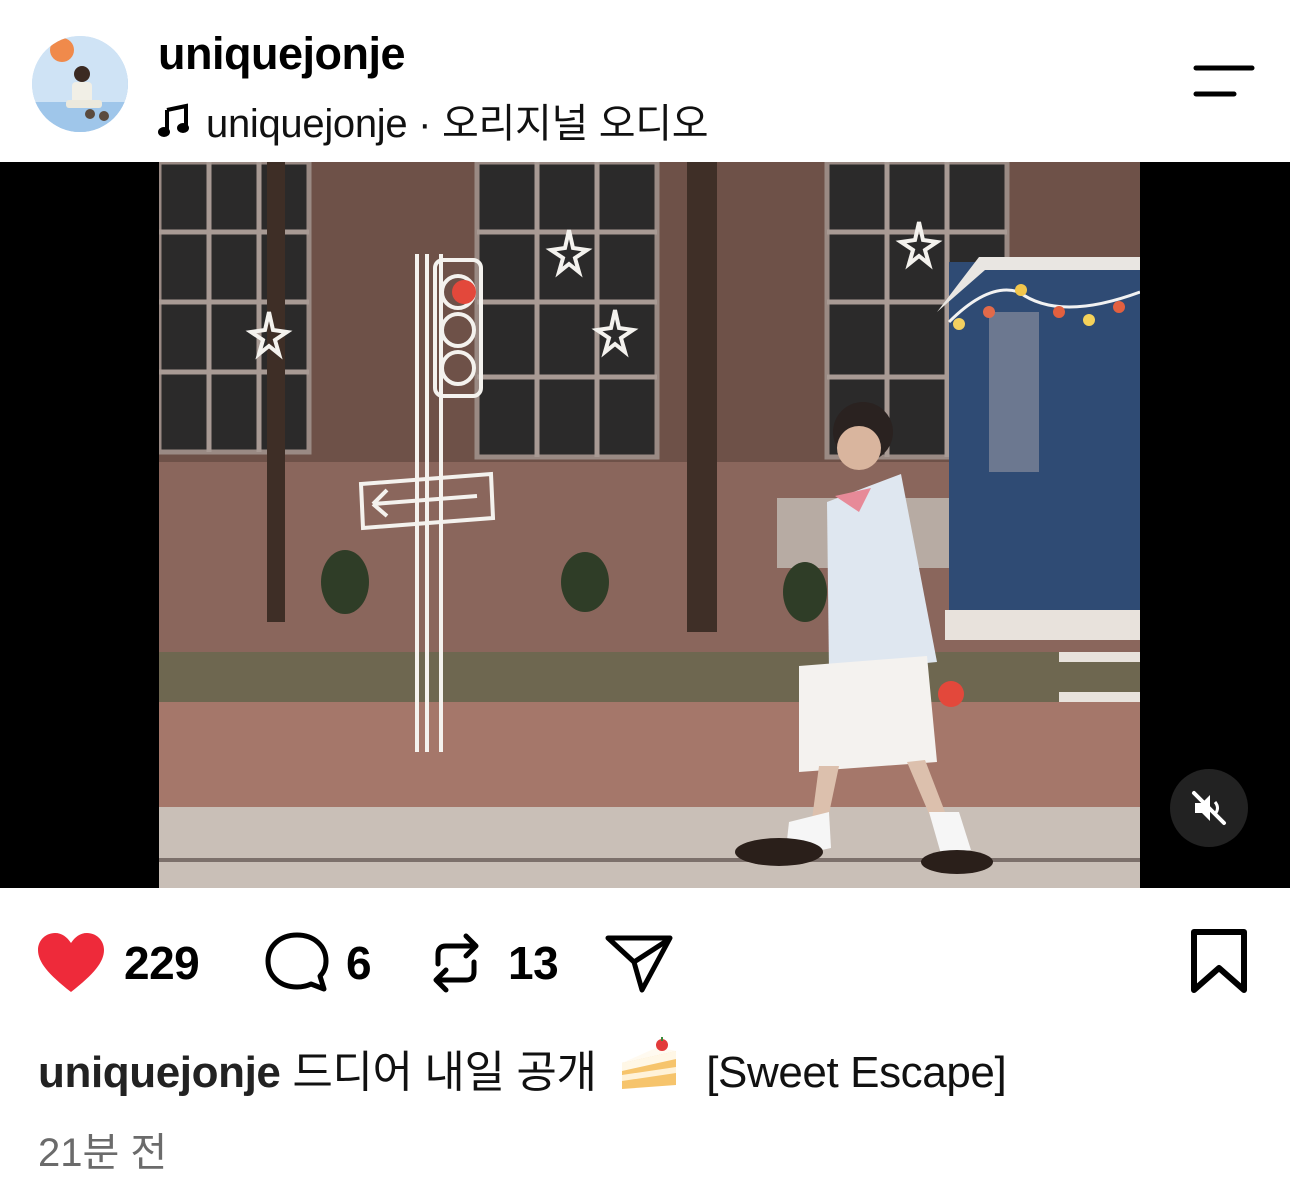 The image size is (1290, 1198). I want to click on share-button, so click(639, 963).